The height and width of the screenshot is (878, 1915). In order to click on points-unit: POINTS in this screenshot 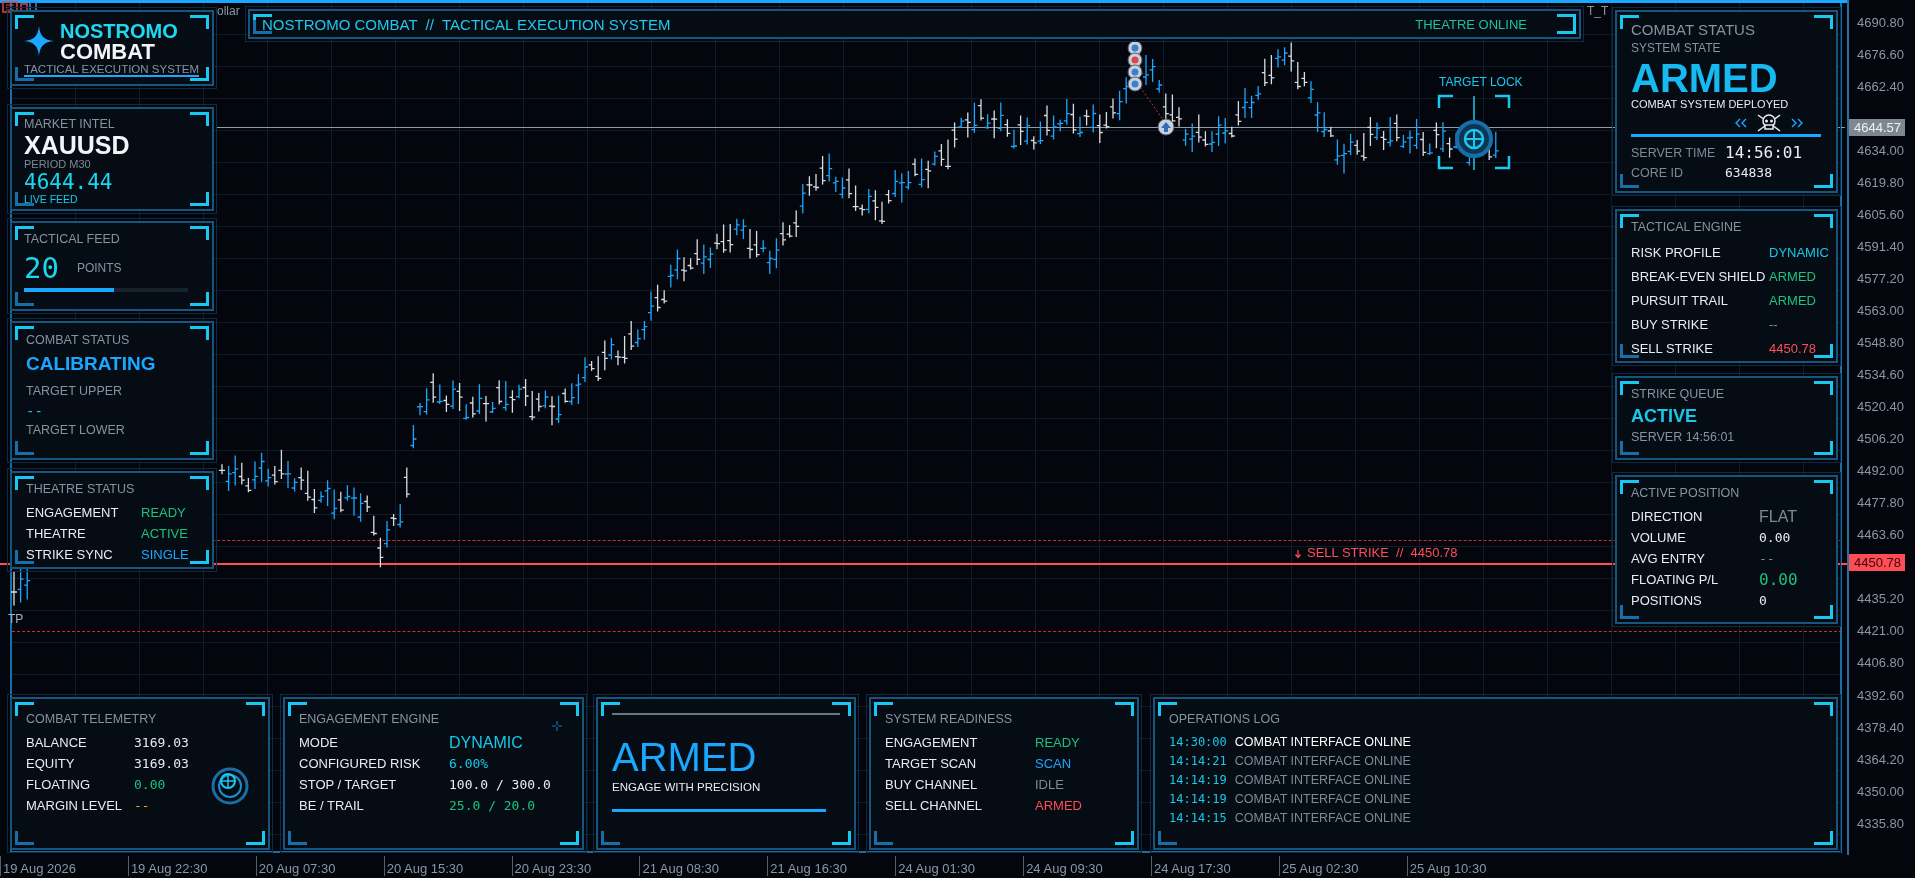, I will do `click(99, 268)`.